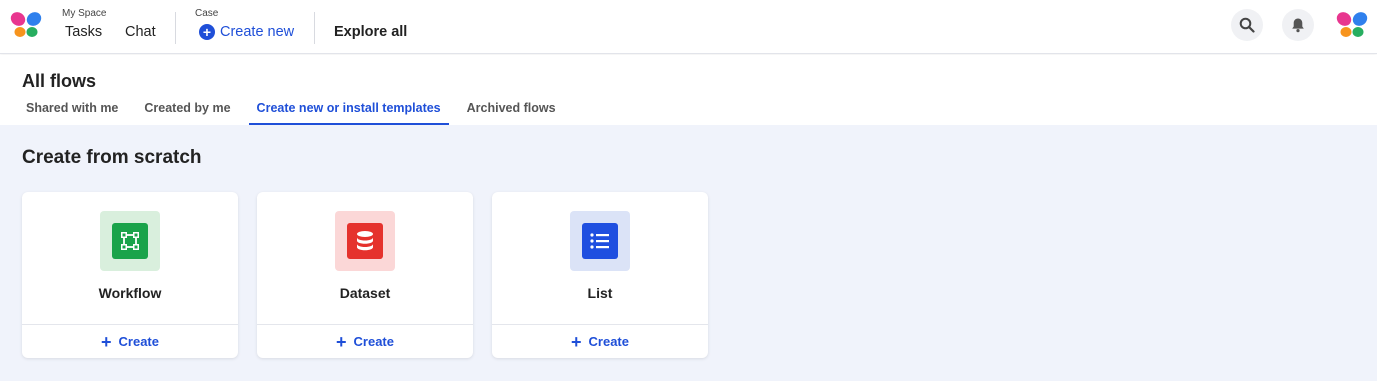 The image size is (1377, 381). What do you see at coordinates (130, 275) in the screenshot?
I see `workflow-card: Workflow + Create` at bounding box center [130, 275].